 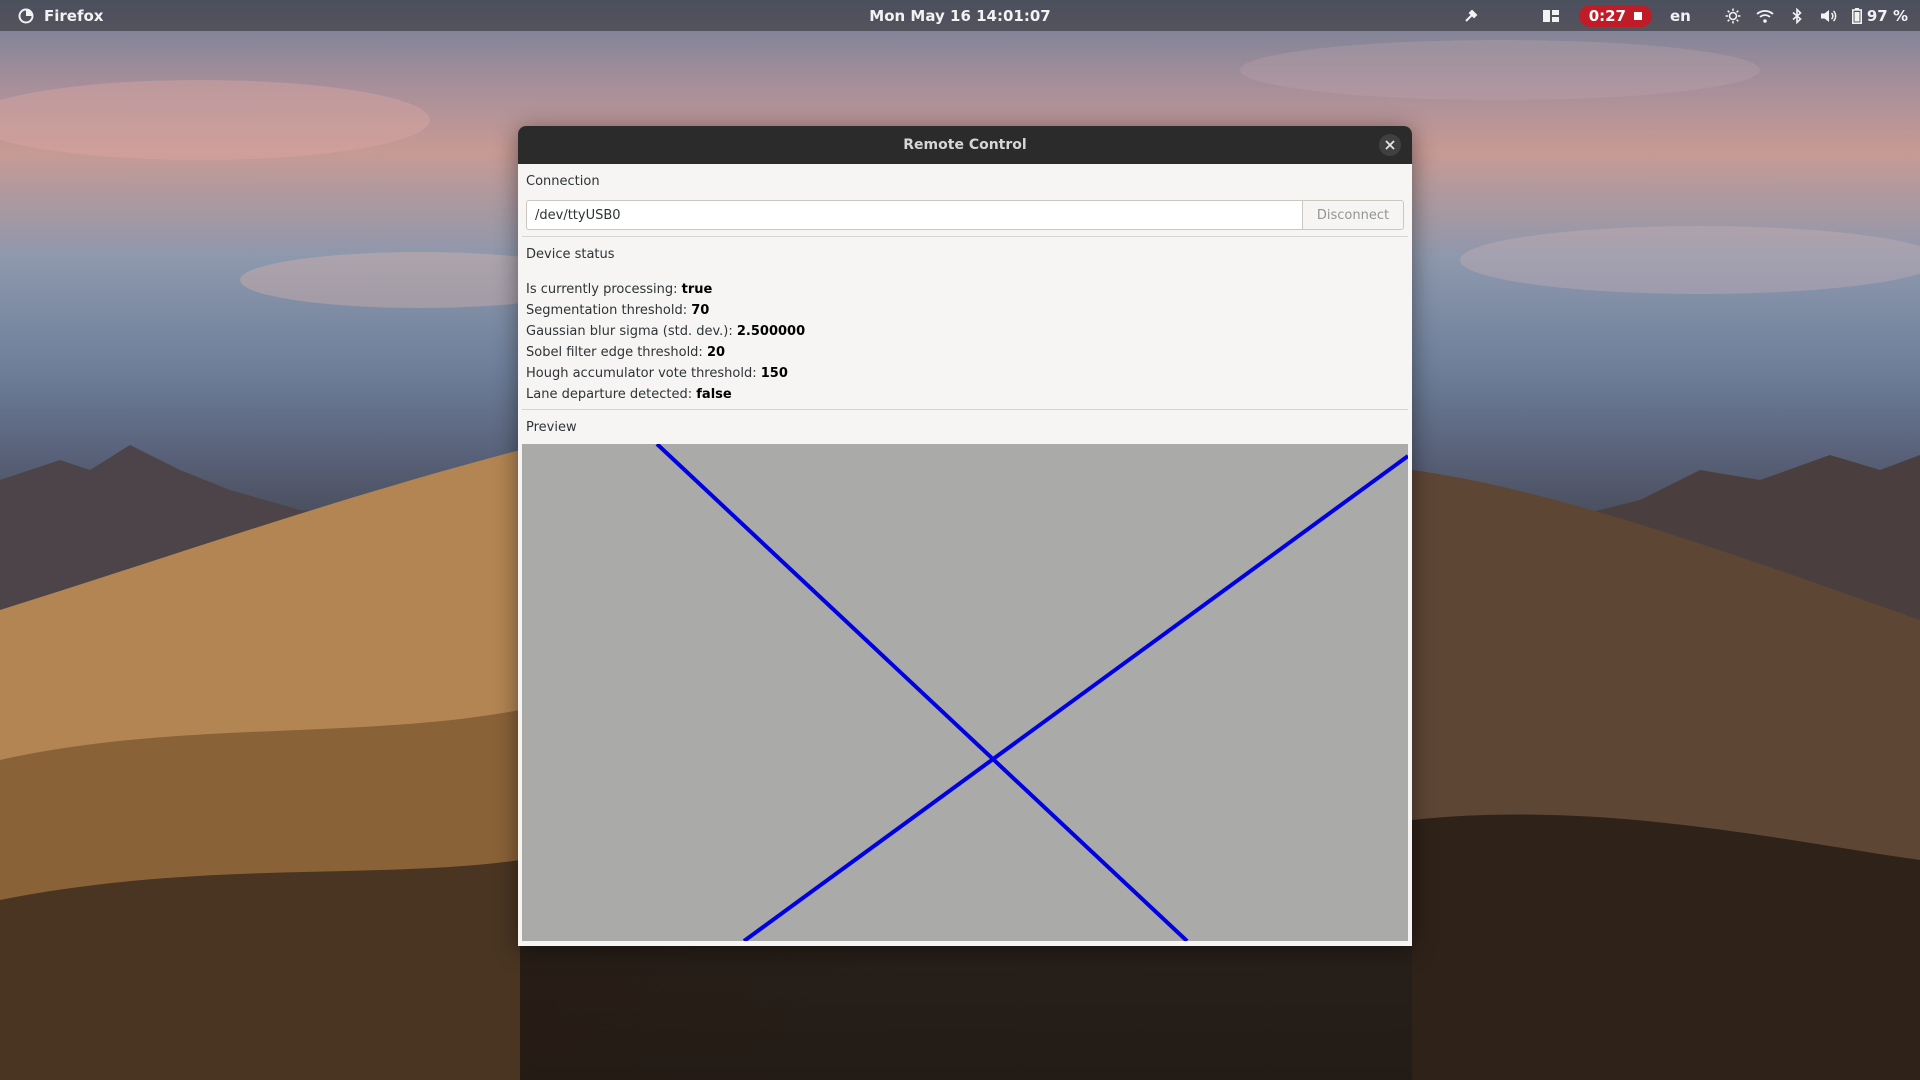 I want to click on activities-app-menu: Firefox, so click(x=59, y=15).